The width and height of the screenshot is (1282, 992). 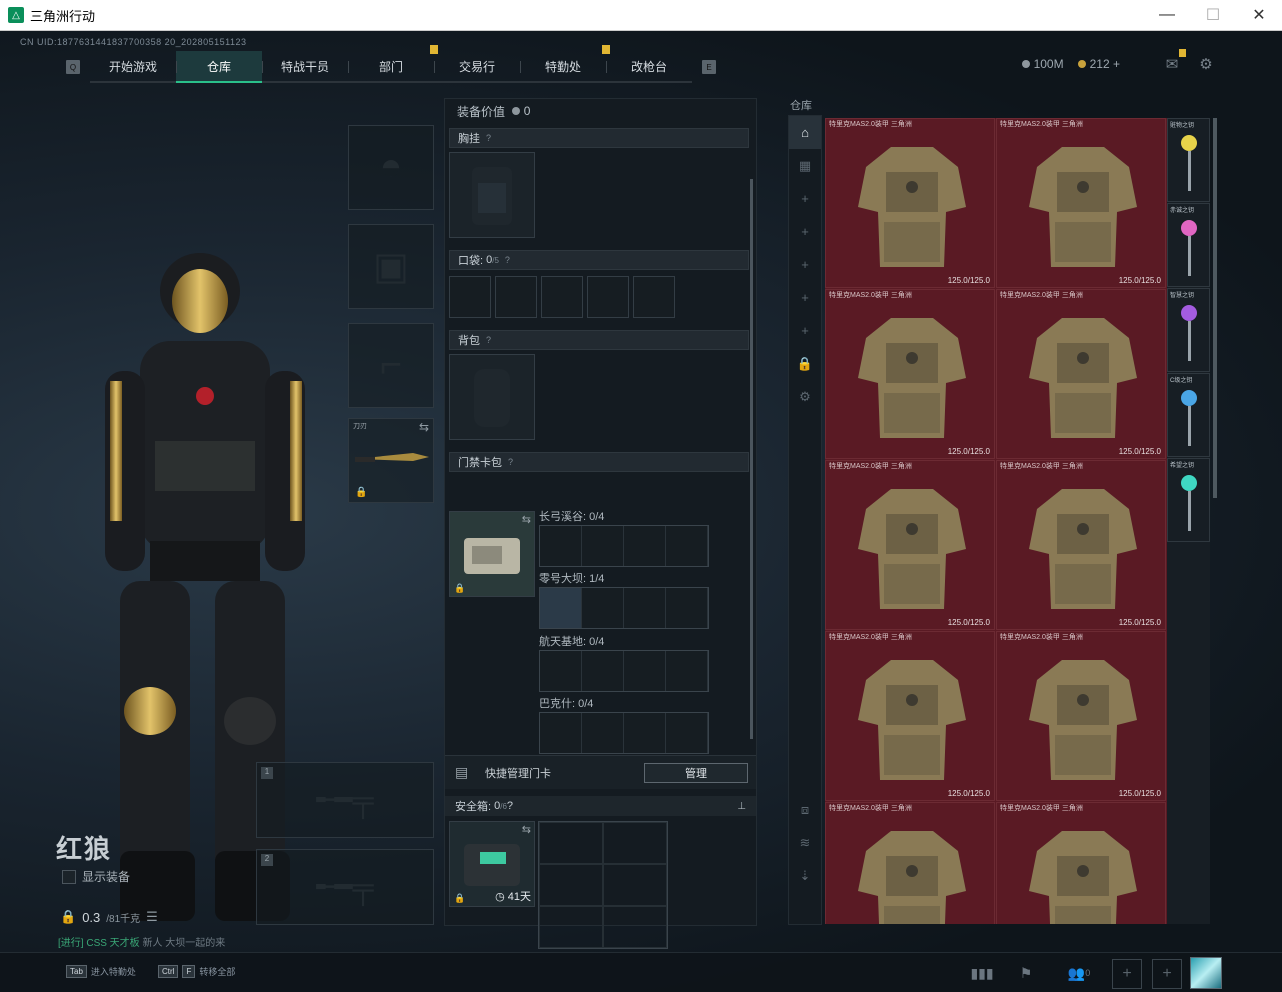 What do you see at coordinates (96, 876) in the screenshot?
I see `show-equipment-toggle: 显示装备` at bounding box center [96, 876].